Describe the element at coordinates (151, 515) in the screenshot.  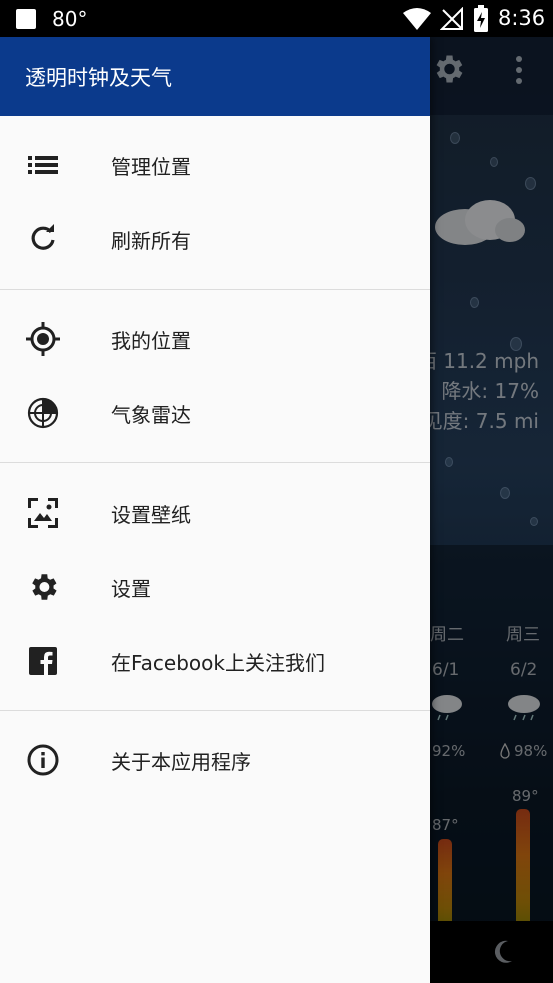
I see `menu-item-label: 设置壁纸` at that location.